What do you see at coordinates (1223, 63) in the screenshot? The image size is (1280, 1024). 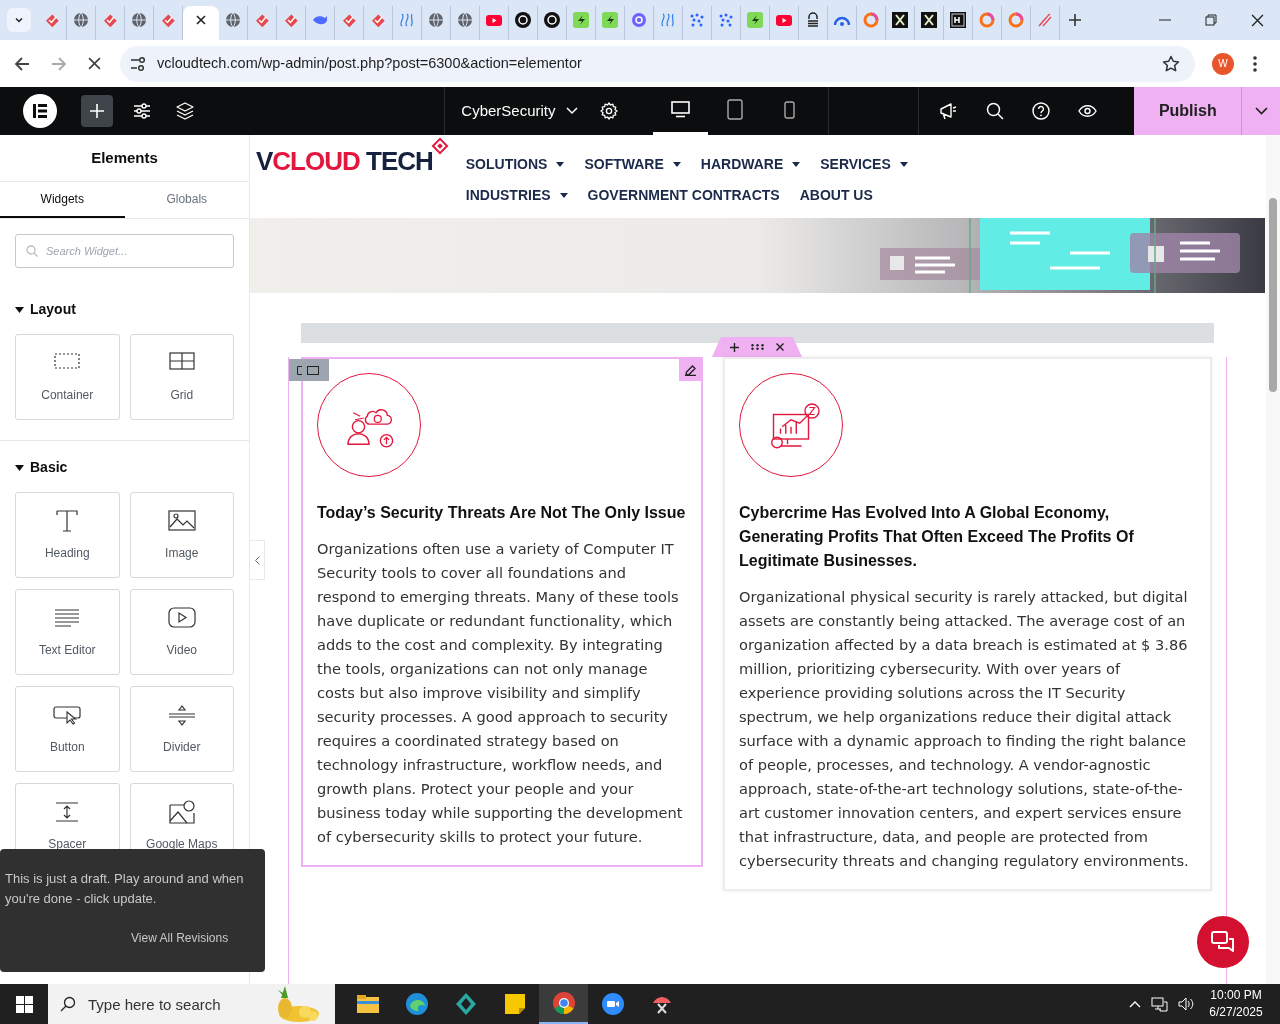 I see `profile-avatar: W` at bounding box center [1223, 63].